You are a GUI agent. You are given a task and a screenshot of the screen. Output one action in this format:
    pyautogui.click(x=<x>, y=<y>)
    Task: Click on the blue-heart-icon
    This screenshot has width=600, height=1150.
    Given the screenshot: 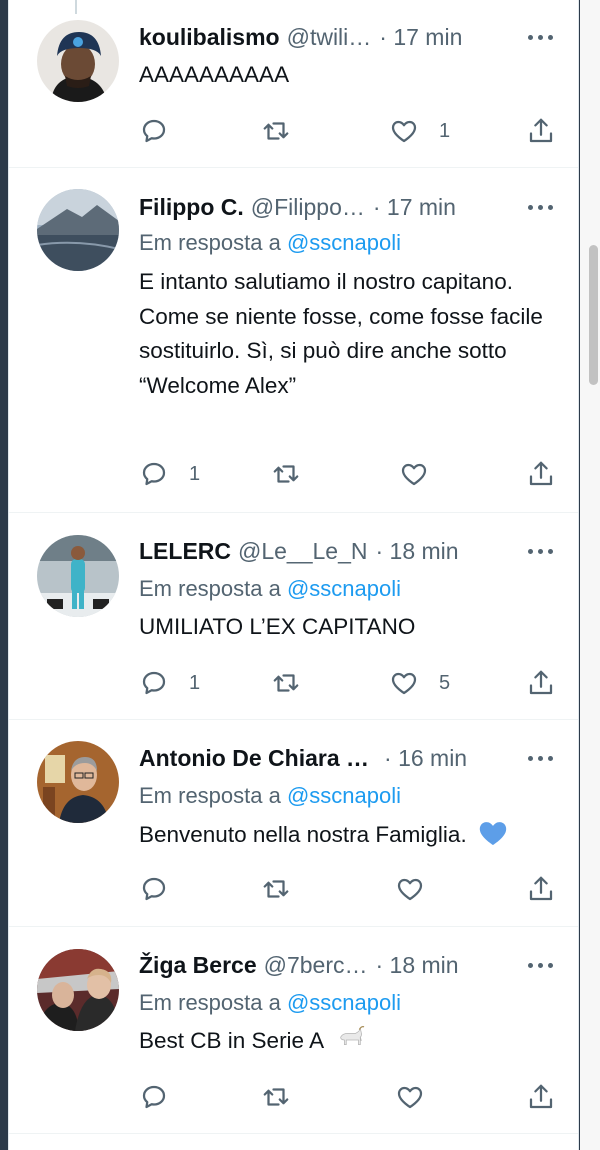 What is the action you would take?
    pyautogui.click(x=493, y=833)
    